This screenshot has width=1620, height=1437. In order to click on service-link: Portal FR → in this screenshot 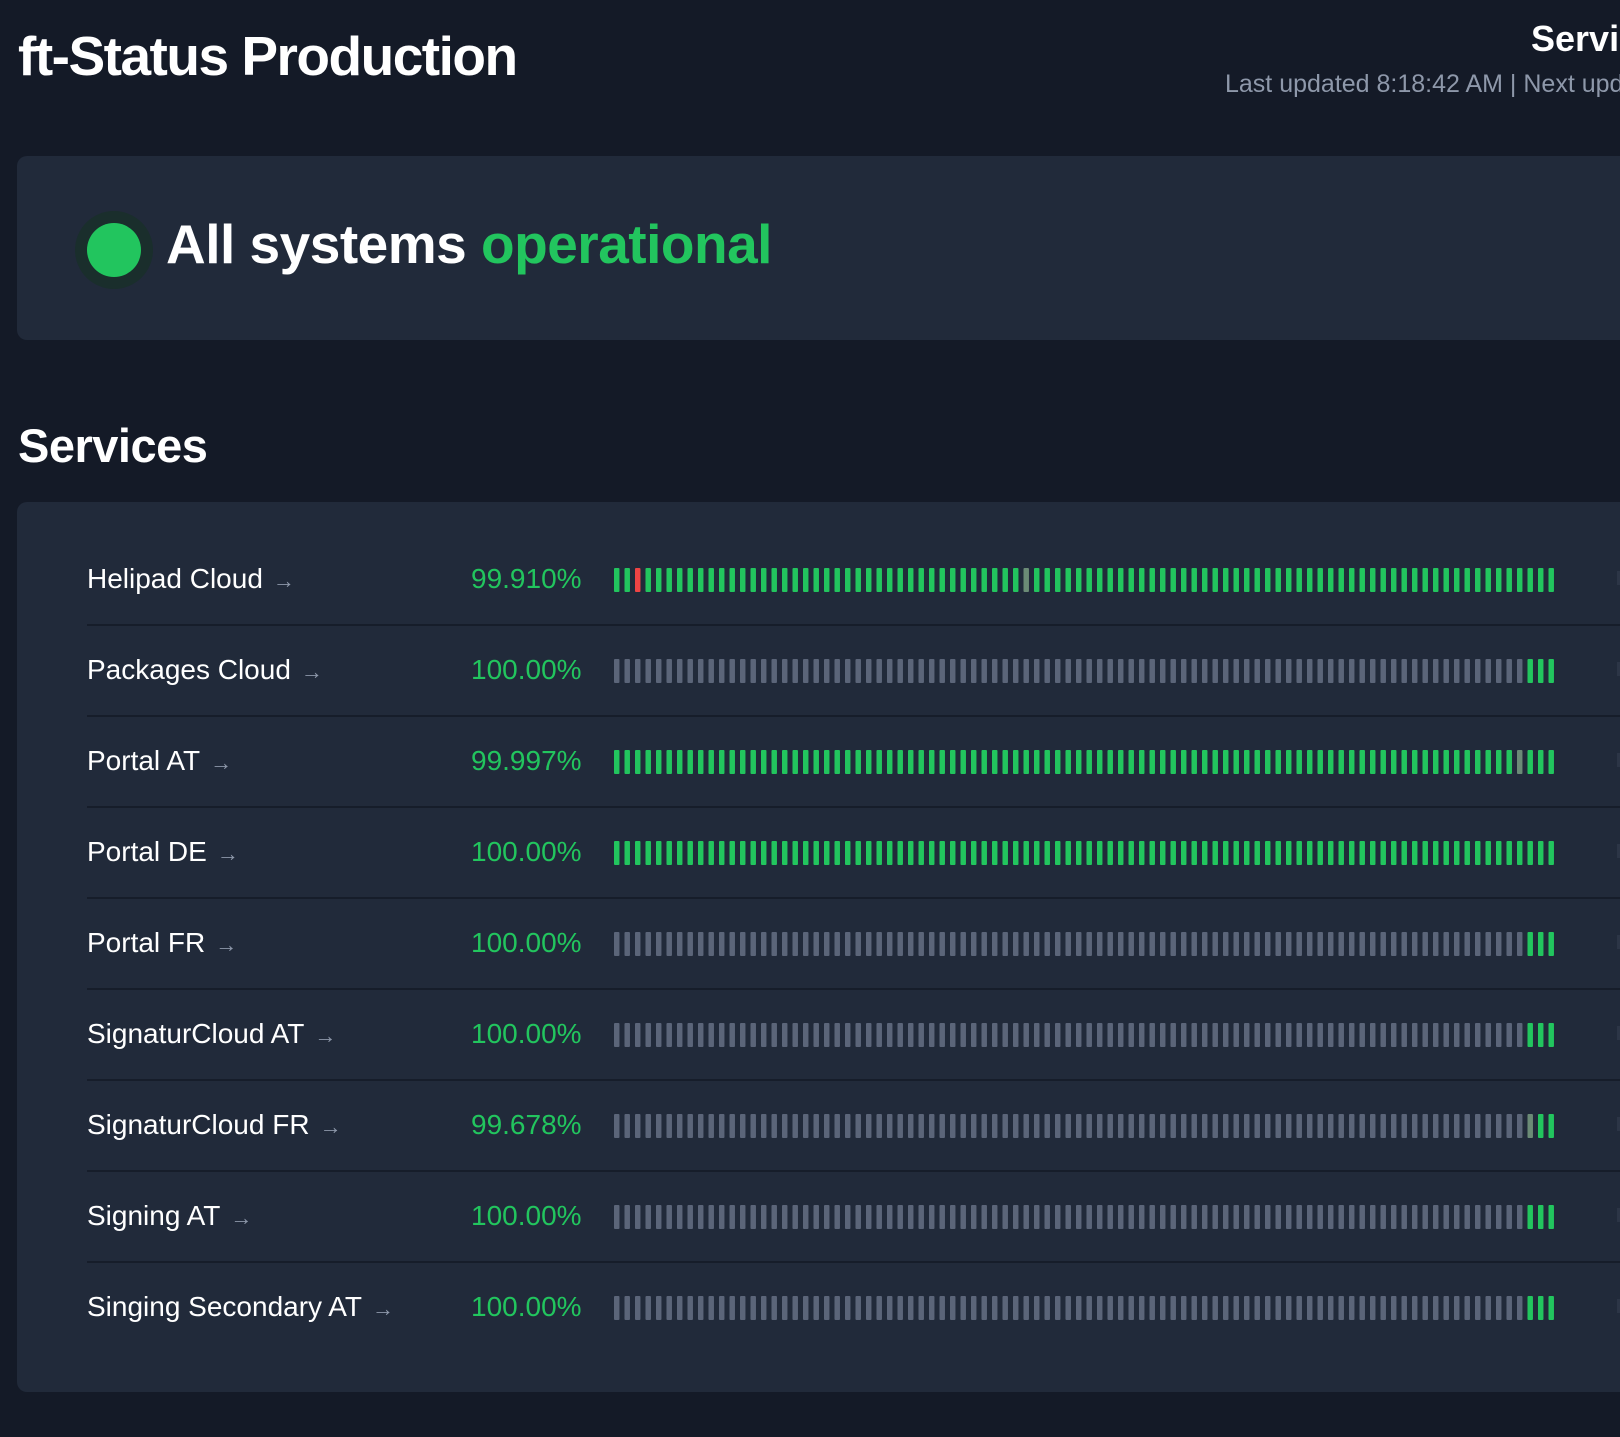, I will do `click(162, 942)`.